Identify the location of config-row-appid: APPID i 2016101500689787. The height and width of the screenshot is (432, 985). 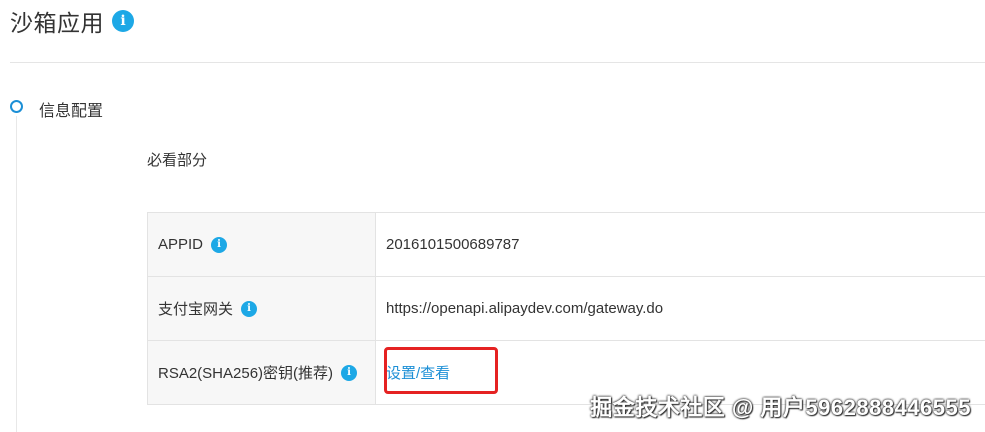
(566, 245).